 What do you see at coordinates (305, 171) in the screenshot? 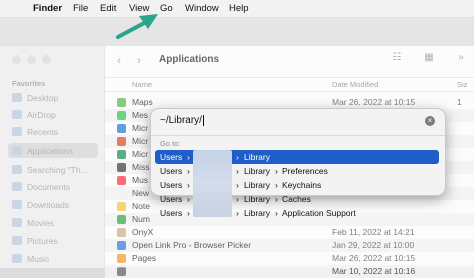
I see `path-segment-leaf: Preferences` at bounding box center [305, 171].